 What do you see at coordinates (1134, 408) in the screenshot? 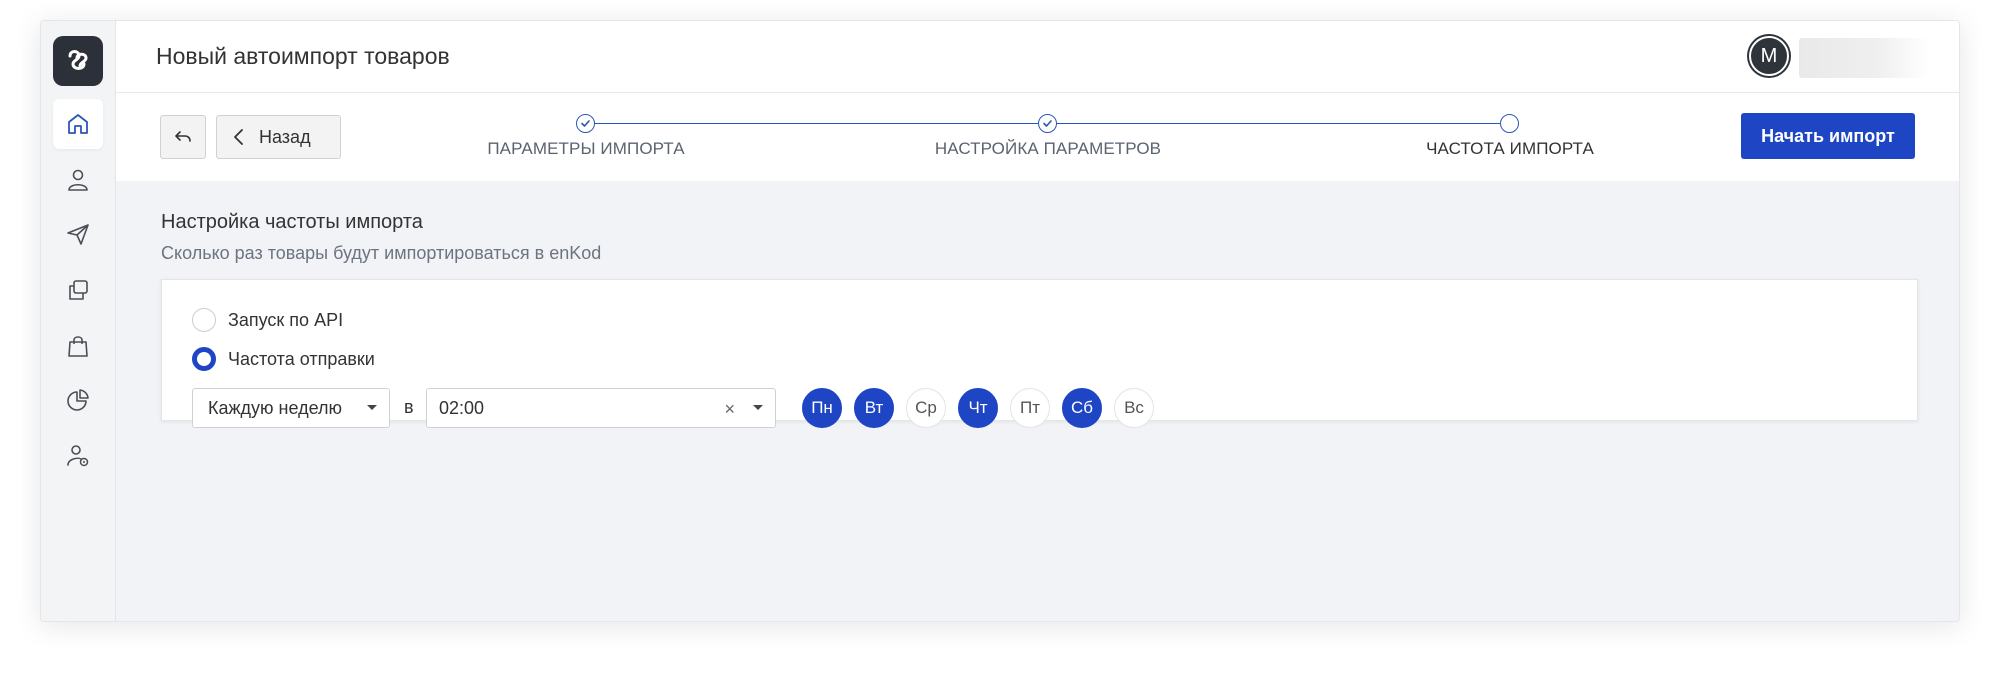
I see `day-sunday: Вс` at bounding box center [1134, 408].